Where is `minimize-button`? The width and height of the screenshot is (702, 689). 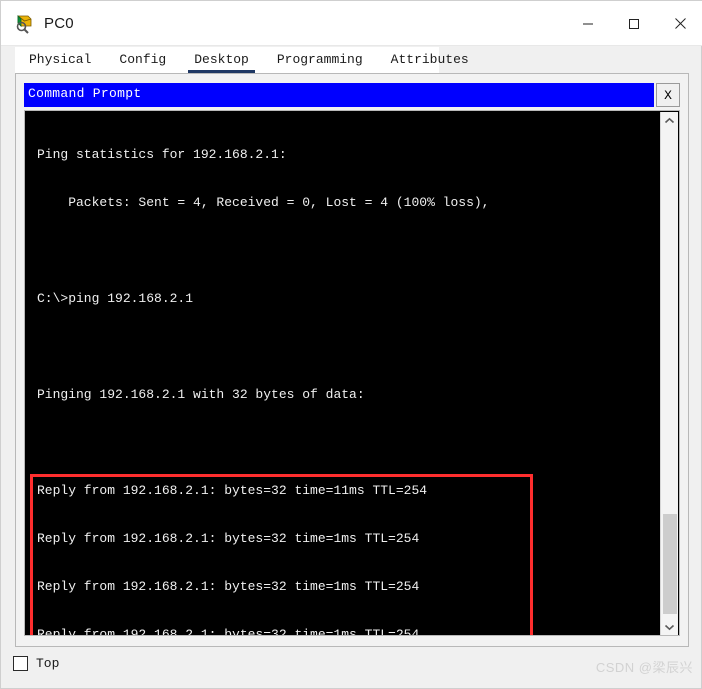
minimize-button is located at coordinates (588, 23).